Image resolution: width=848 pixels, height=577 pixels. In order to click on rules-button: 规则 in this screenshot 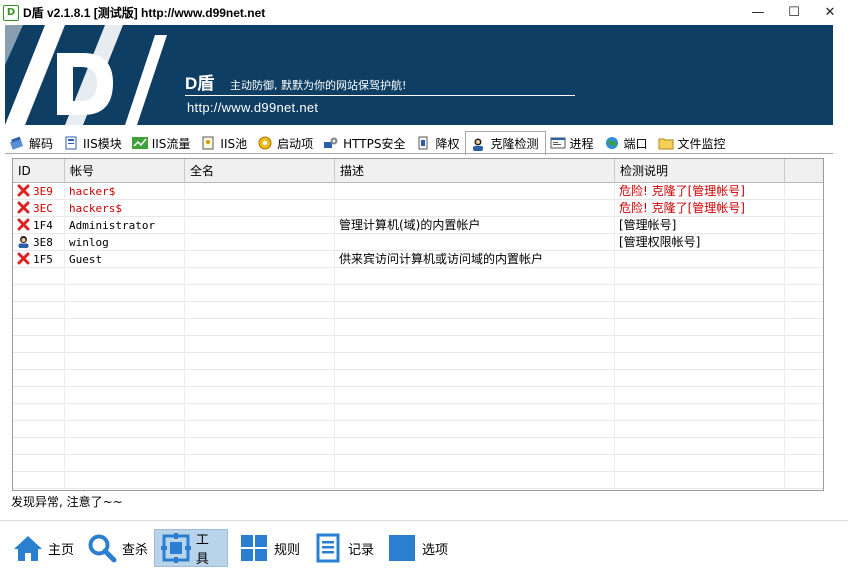, I will do `click(269, 548)`.